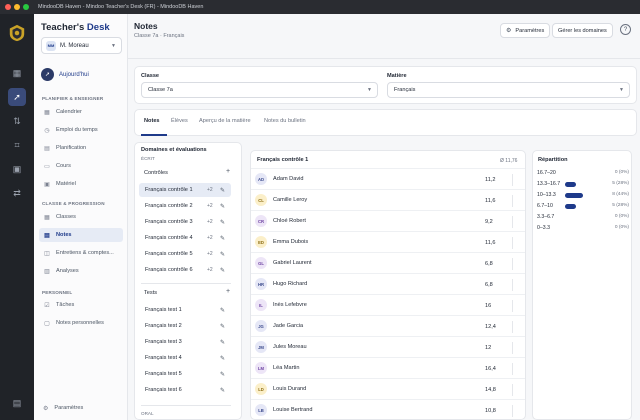 The height and width of the screenshot is (420, 640). What do you see at coordinates (81, 271) in the screenshot?
I see `sidebar-item-analyses: ▥ Analyses` at bounding box center [81, 271].